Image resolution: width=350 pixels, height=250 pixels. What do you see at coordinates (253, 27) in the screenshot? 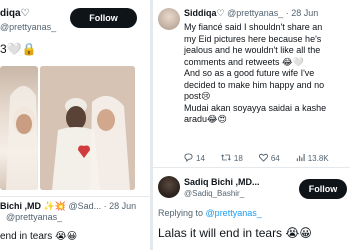
I see `tweet-line: My fiancé said I shouldn't share an` at bounding box center [253, 27].